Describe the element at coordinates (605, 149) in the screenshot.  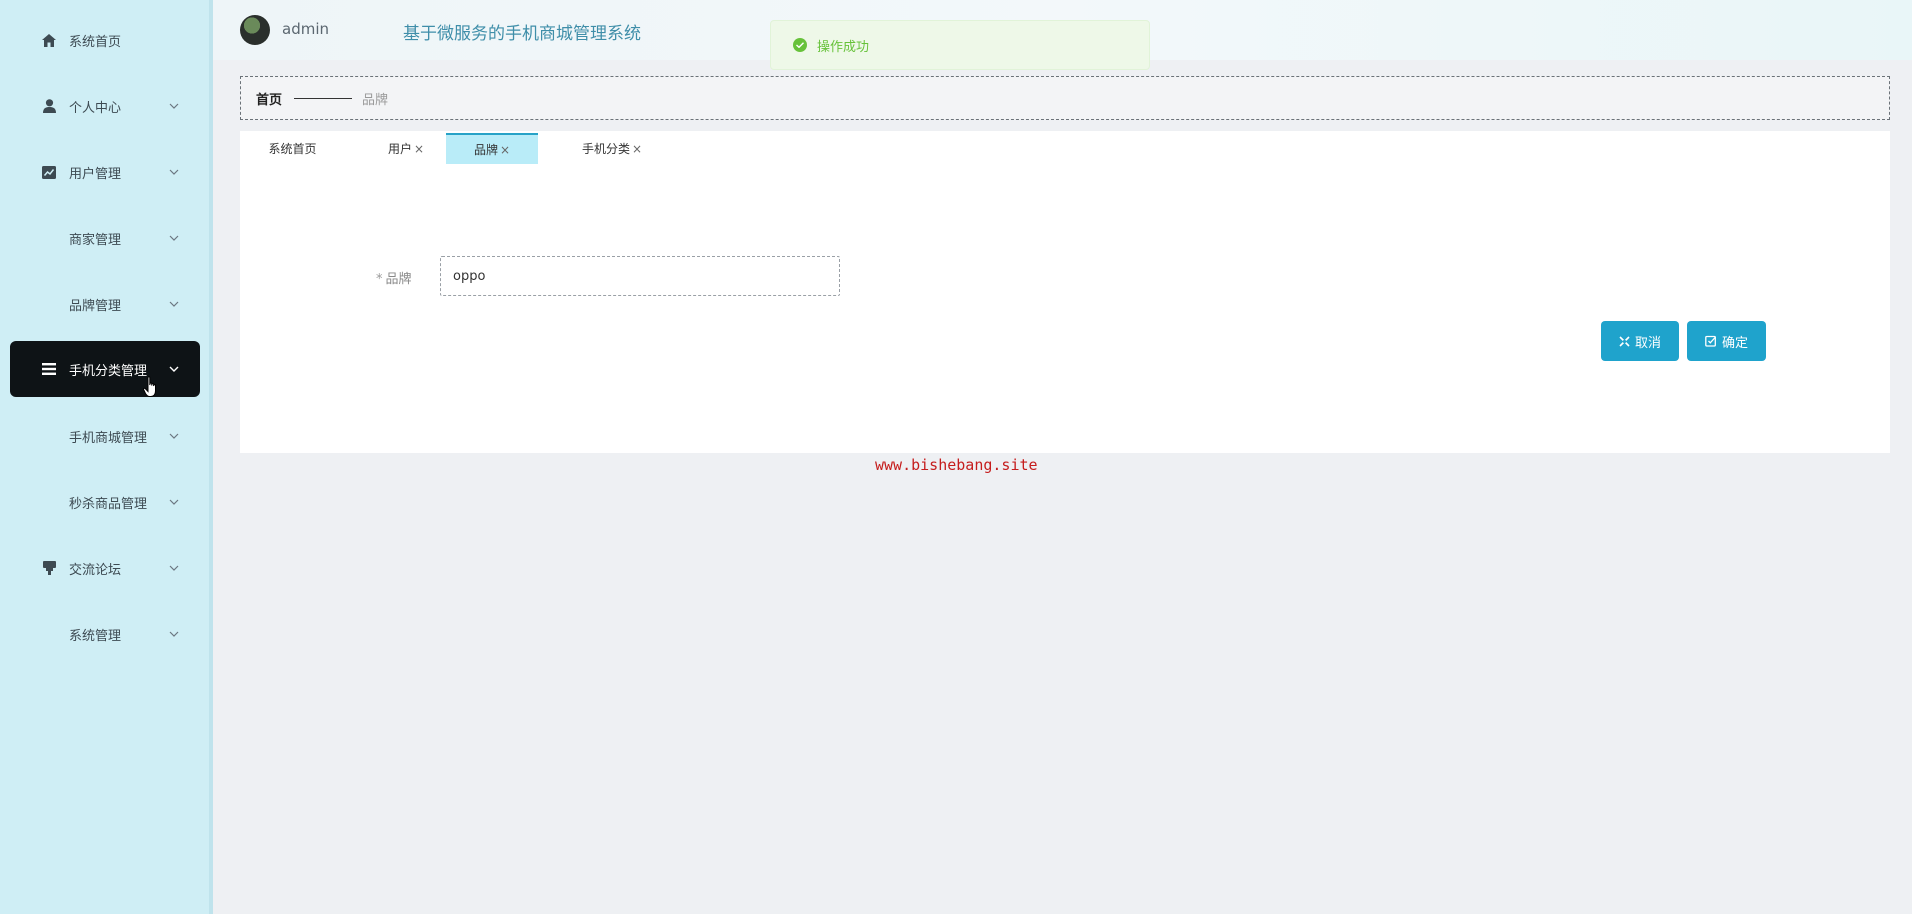
I see `tab-label: 手机分类` at that location.